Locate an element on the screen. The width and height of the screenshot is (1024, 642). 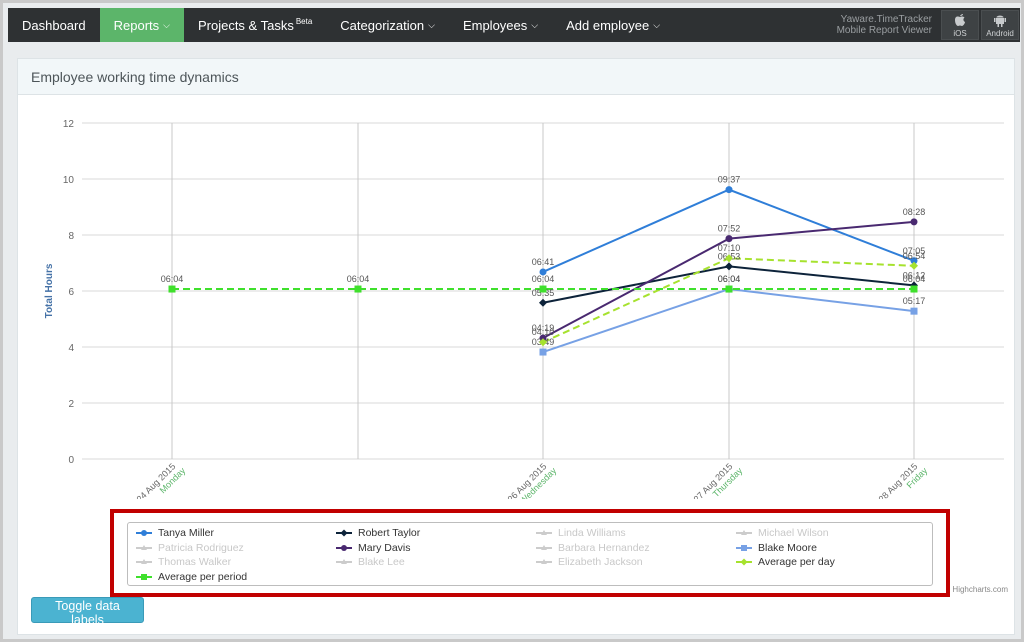
brand-line-1: Yaware.TimeTracker is located at coordinates (886, 19).